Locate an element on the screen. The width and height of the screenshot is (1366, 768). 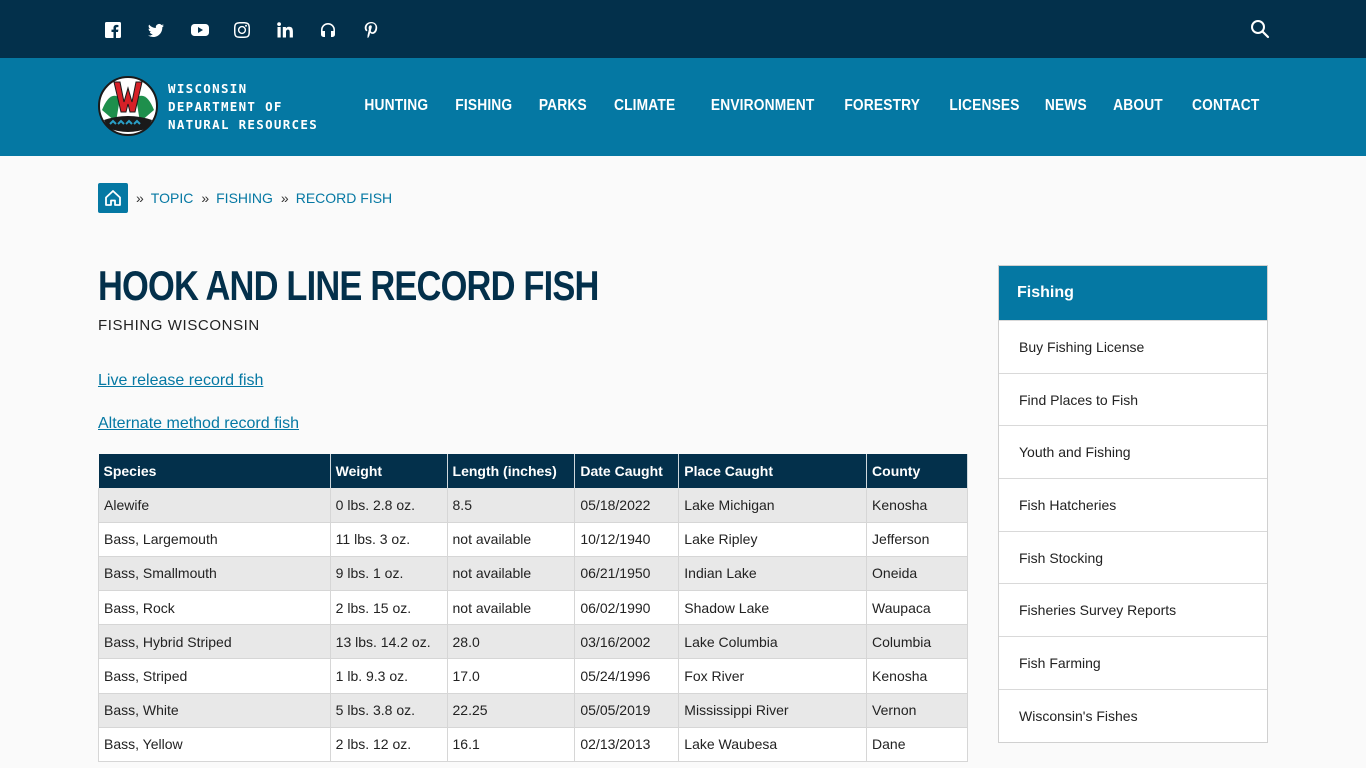
podcast-icon is located at coordinates (334, 30).